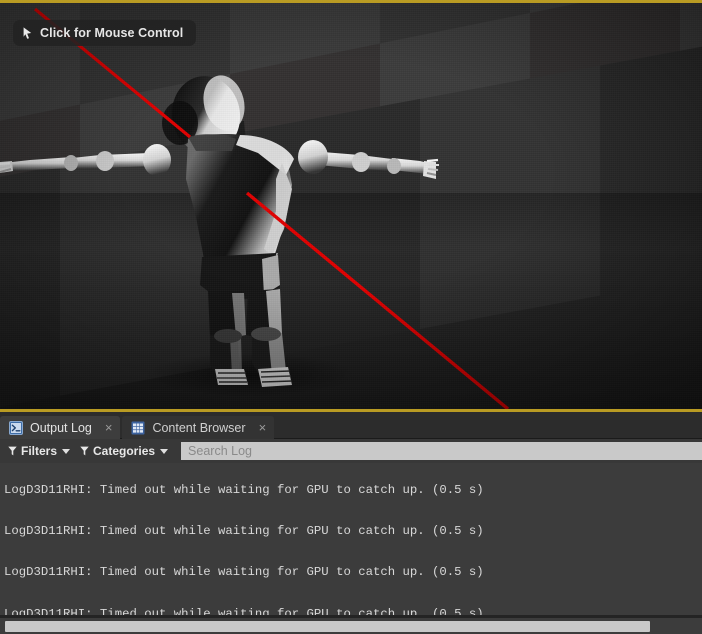 The width and height of the screenshot is (702, 634). I want to click on horizontal-scrollbar, so click(351, 626).